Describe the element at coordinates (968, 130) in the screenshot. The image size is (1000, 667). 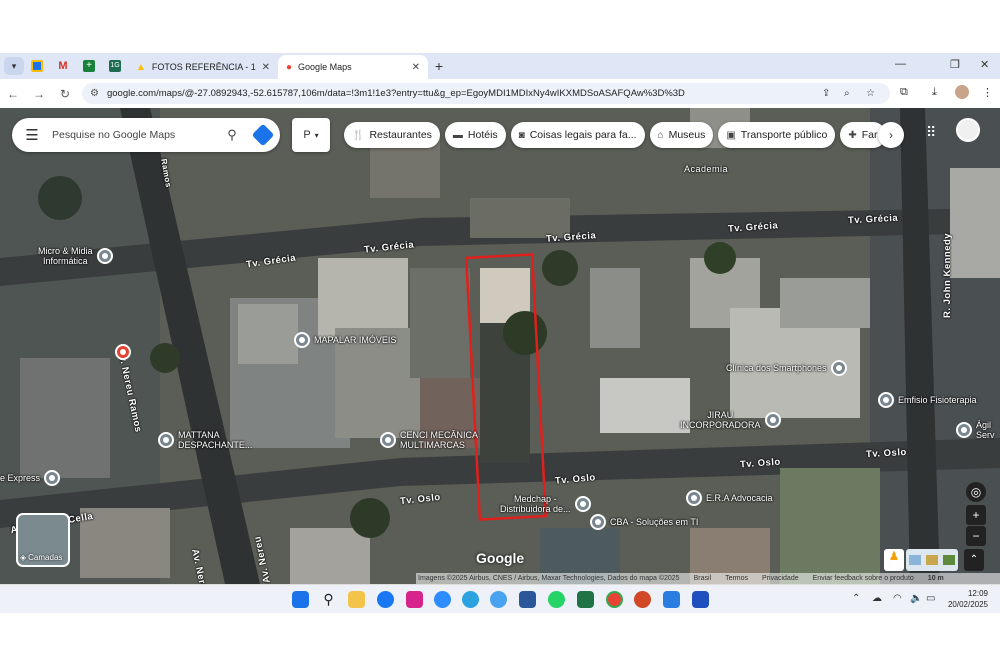
I see `account-avatar` at that location.